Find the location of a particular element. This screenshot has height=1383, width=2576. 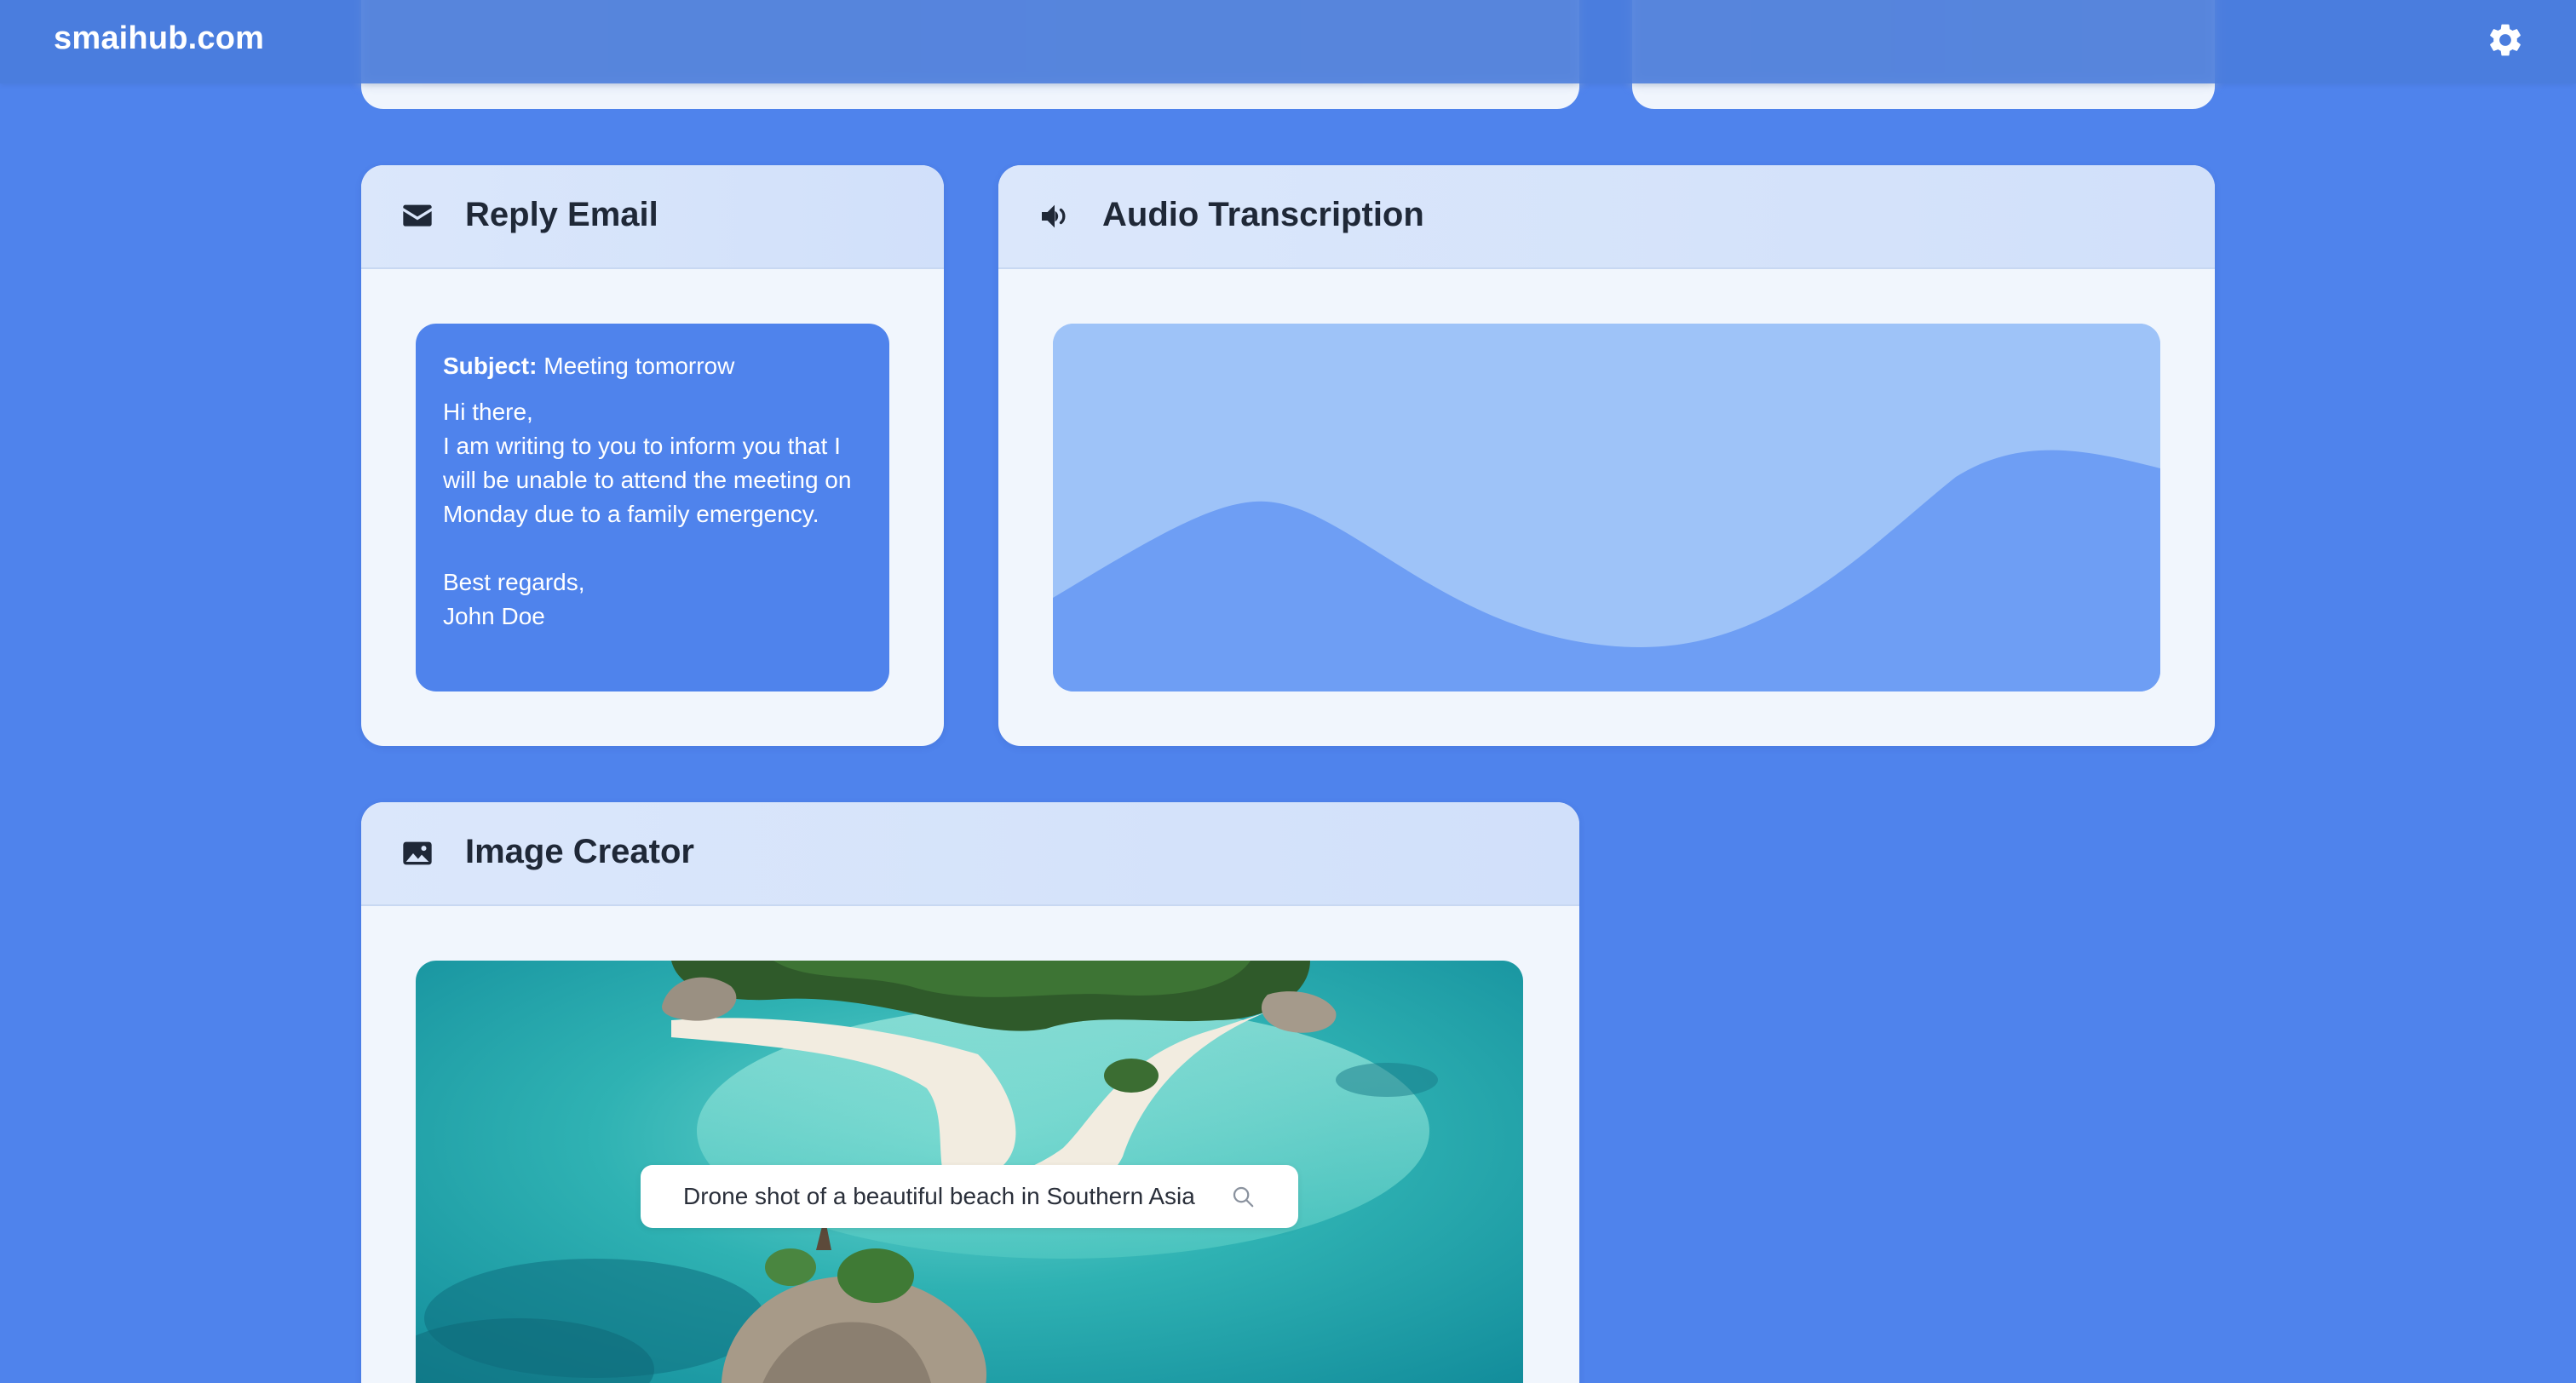

envelope-icon is located at coordinates (417, 215).